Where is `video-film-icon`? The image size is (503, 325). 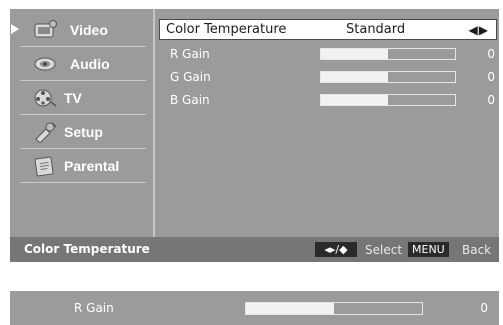 video-film-icon is located at coordinates (45, 30).